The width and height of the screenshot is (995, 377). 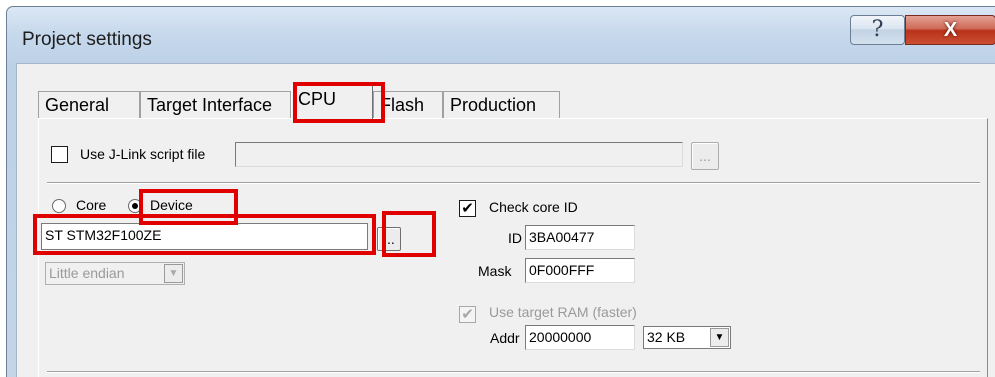 I want to click on mask-field: 0F000FFF, so click(x=580, y=270).